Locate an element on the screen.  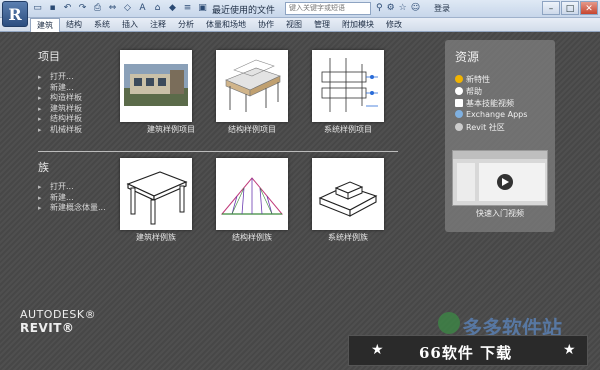
revit-community-link: Revit 社区 is located at coordinates (480, 127).